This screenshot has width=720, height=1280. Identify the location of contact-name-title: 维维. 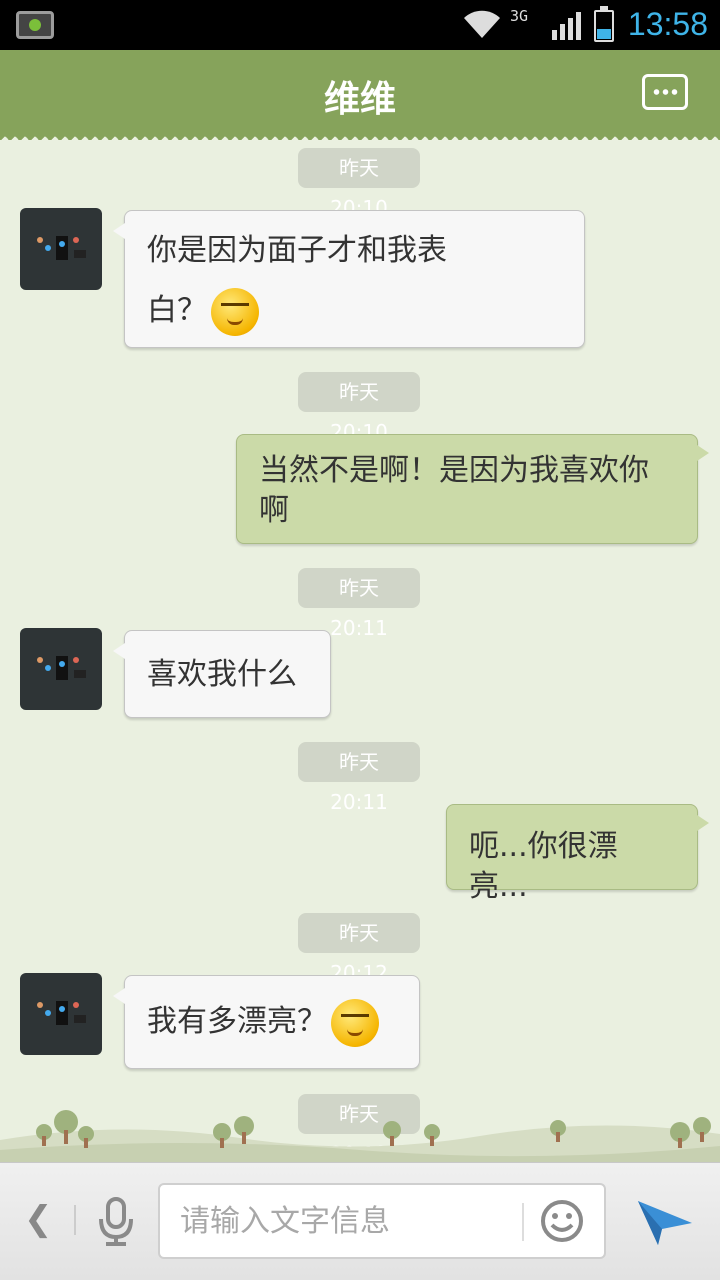
(359, 99).